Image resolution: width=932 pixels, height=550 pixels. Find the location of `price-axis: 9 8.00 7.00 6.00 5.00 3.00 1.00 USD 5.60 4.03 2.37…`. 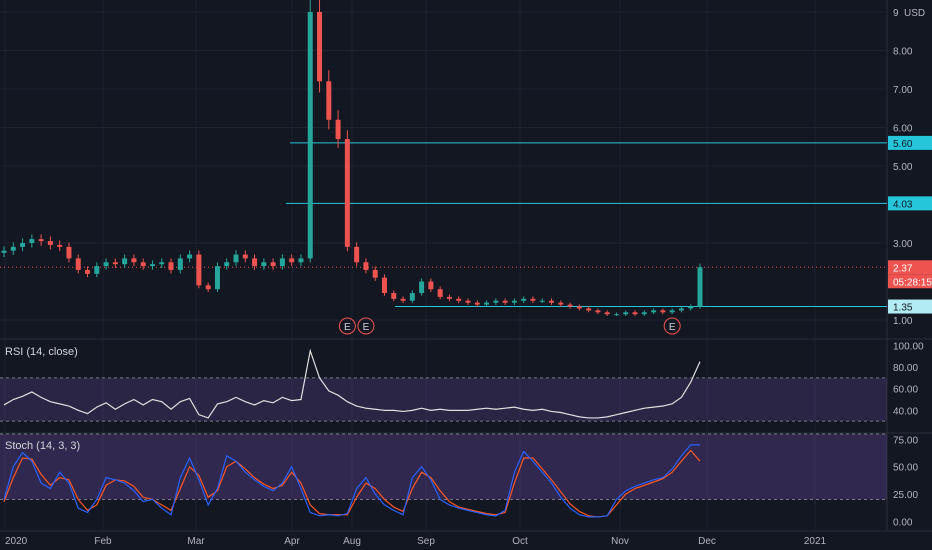

price-axis: 9 8.00 7.00 6.00 5.00 3.00 1.00 USD 5.60 4.03 2.37… is located at coordinates (910, 268).